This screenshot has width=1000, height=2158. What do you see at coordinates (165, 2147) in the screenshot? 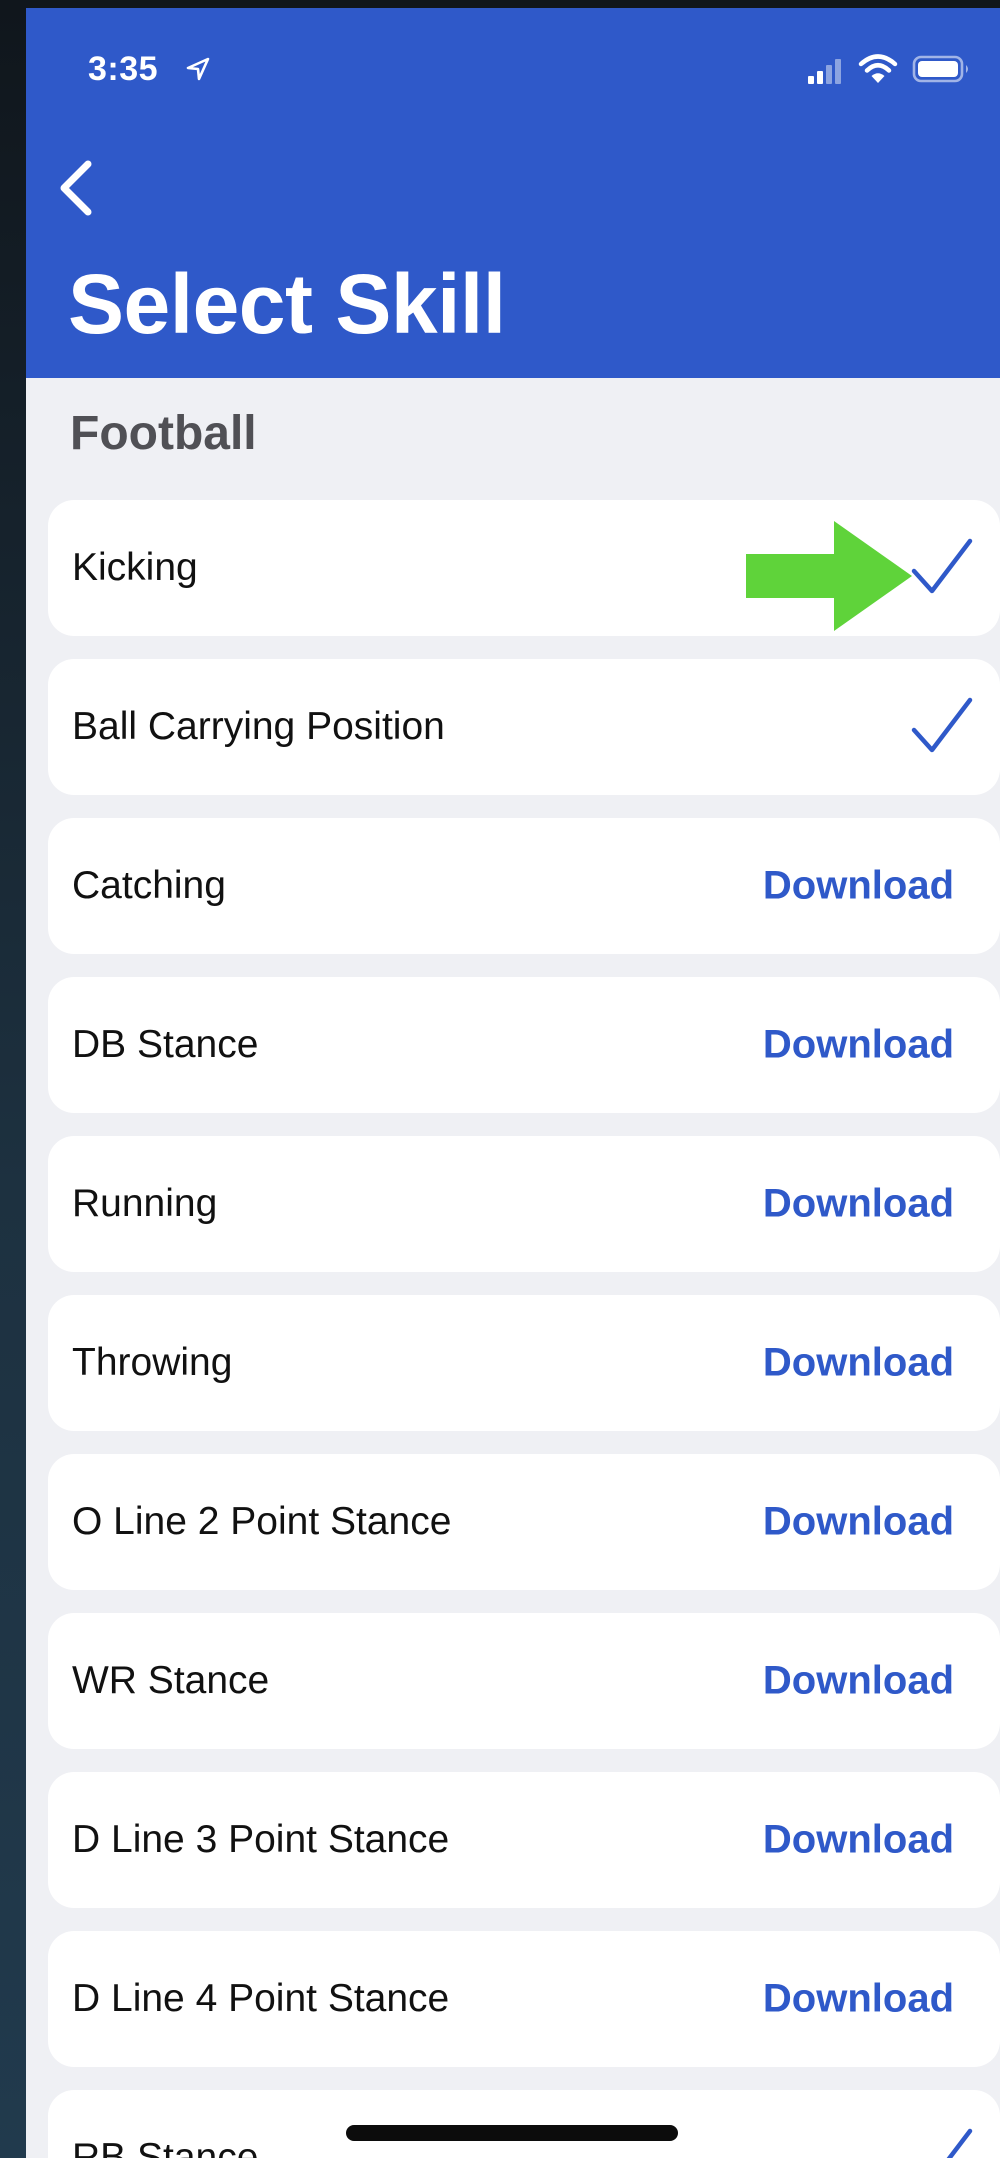
I see `skill-name: RB Stance` at bounding box center [165, 2147].